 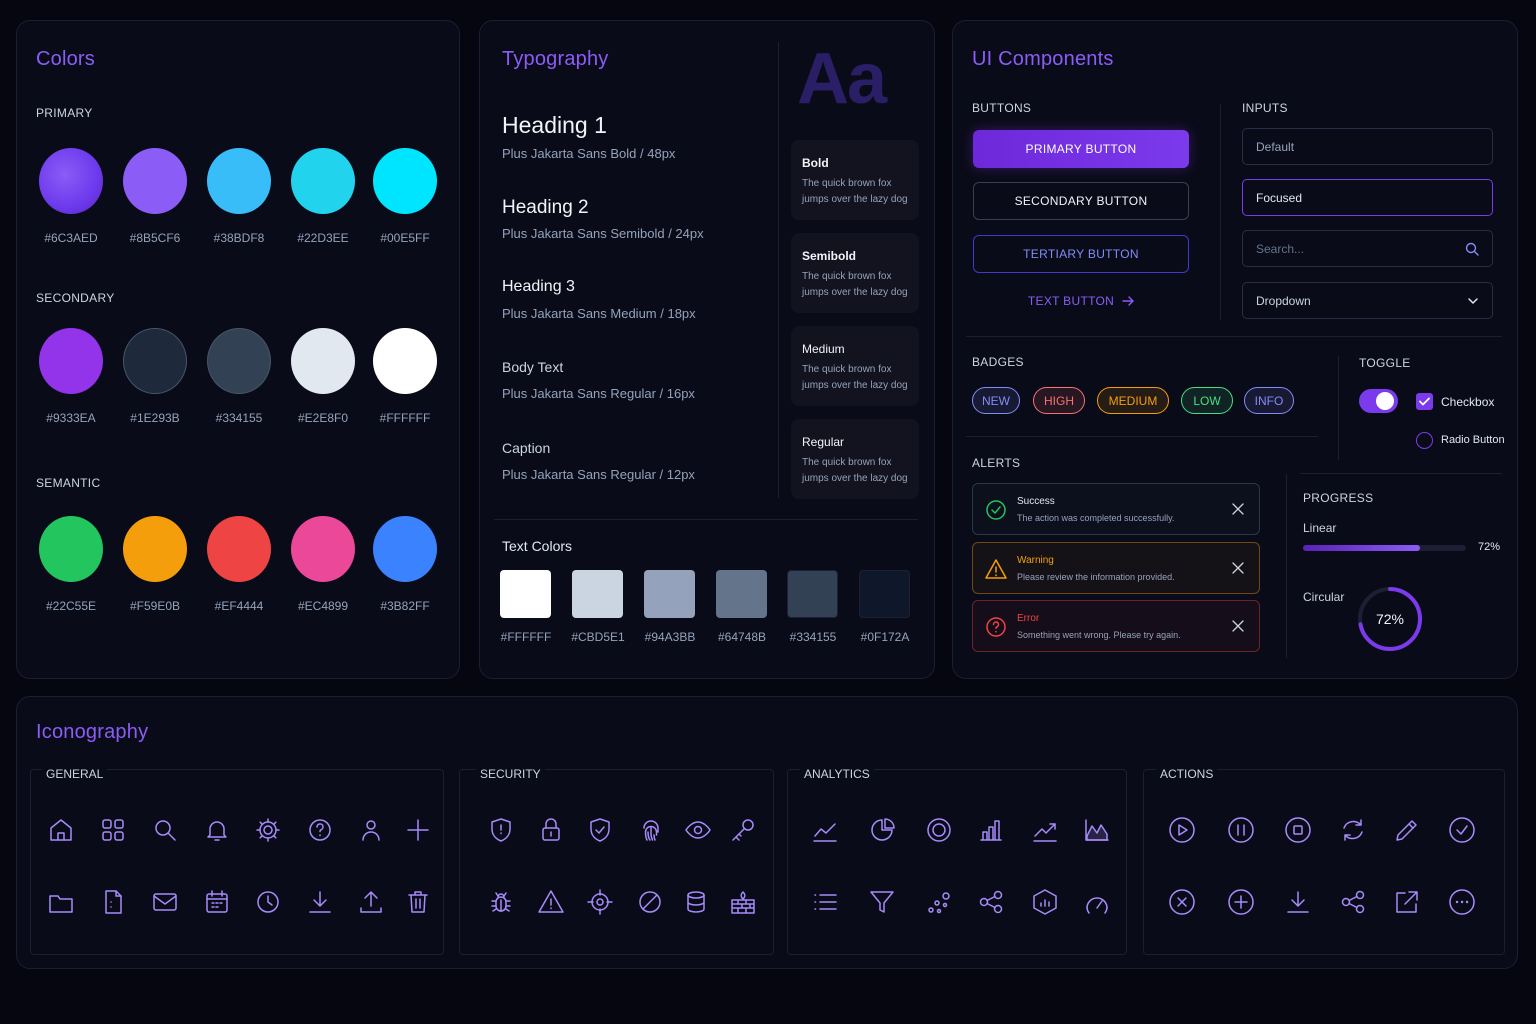 I want to click on badge-high: HIGH, so click(x=1059, y=400).